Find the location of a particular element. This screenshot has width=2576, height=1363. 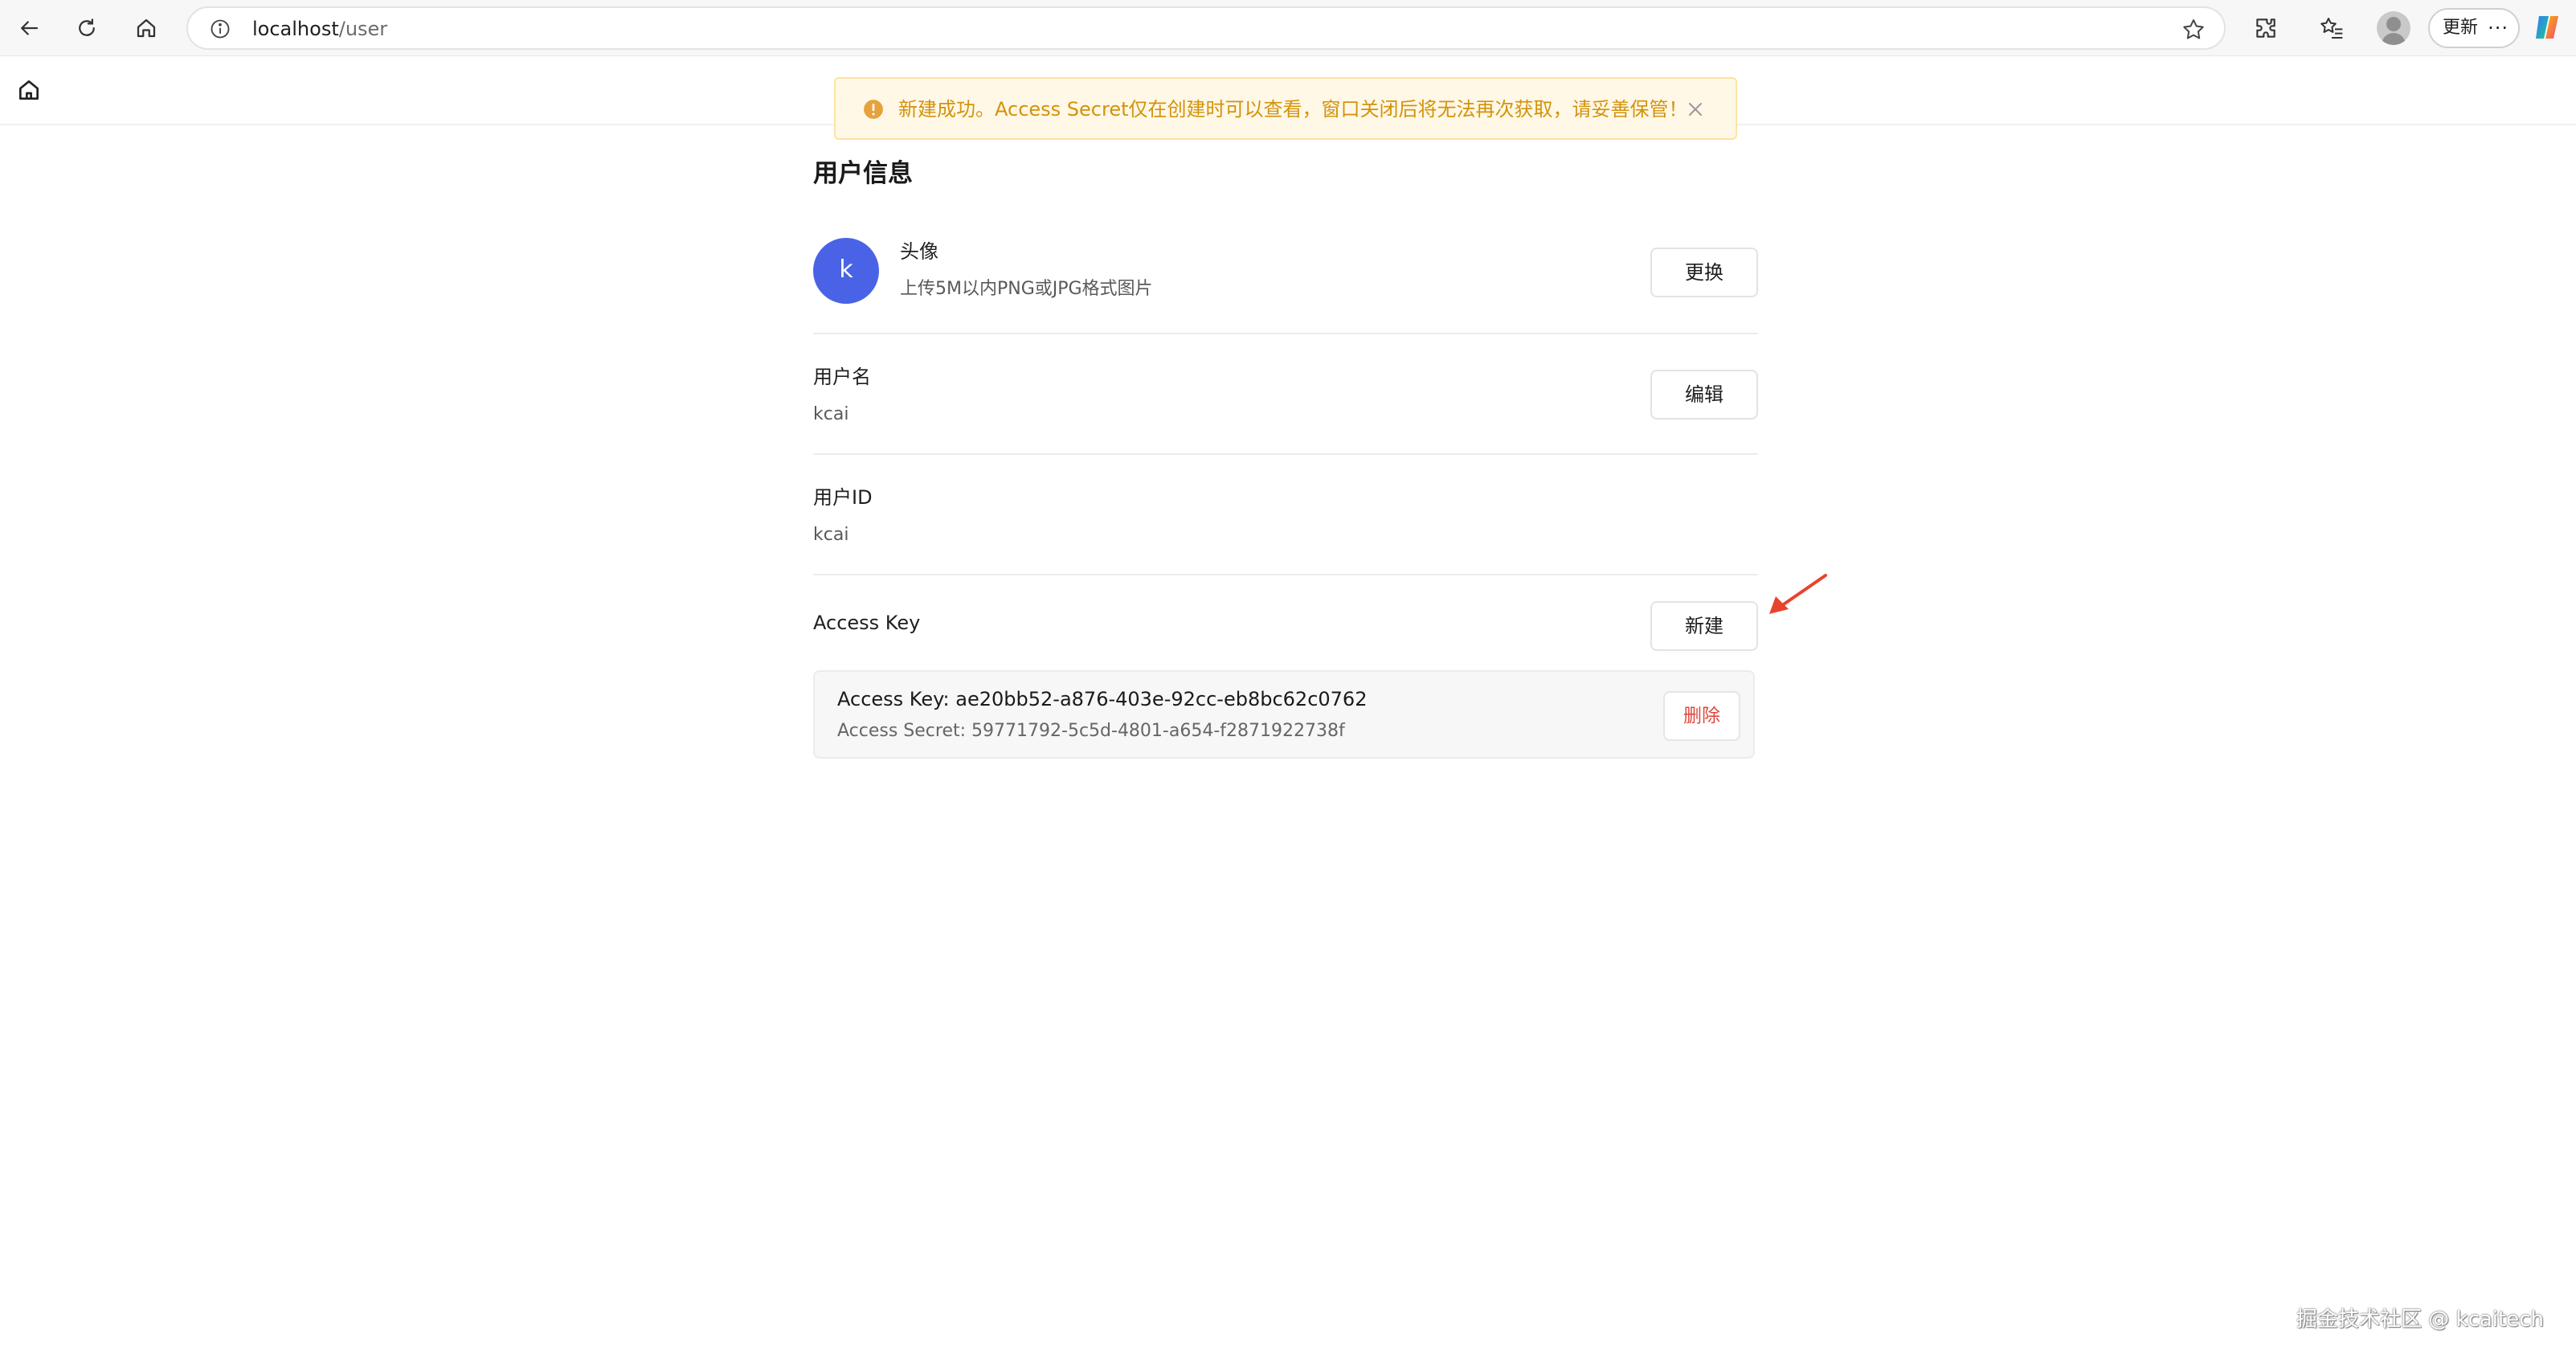

reload-button is located at coordinates (86, 29).